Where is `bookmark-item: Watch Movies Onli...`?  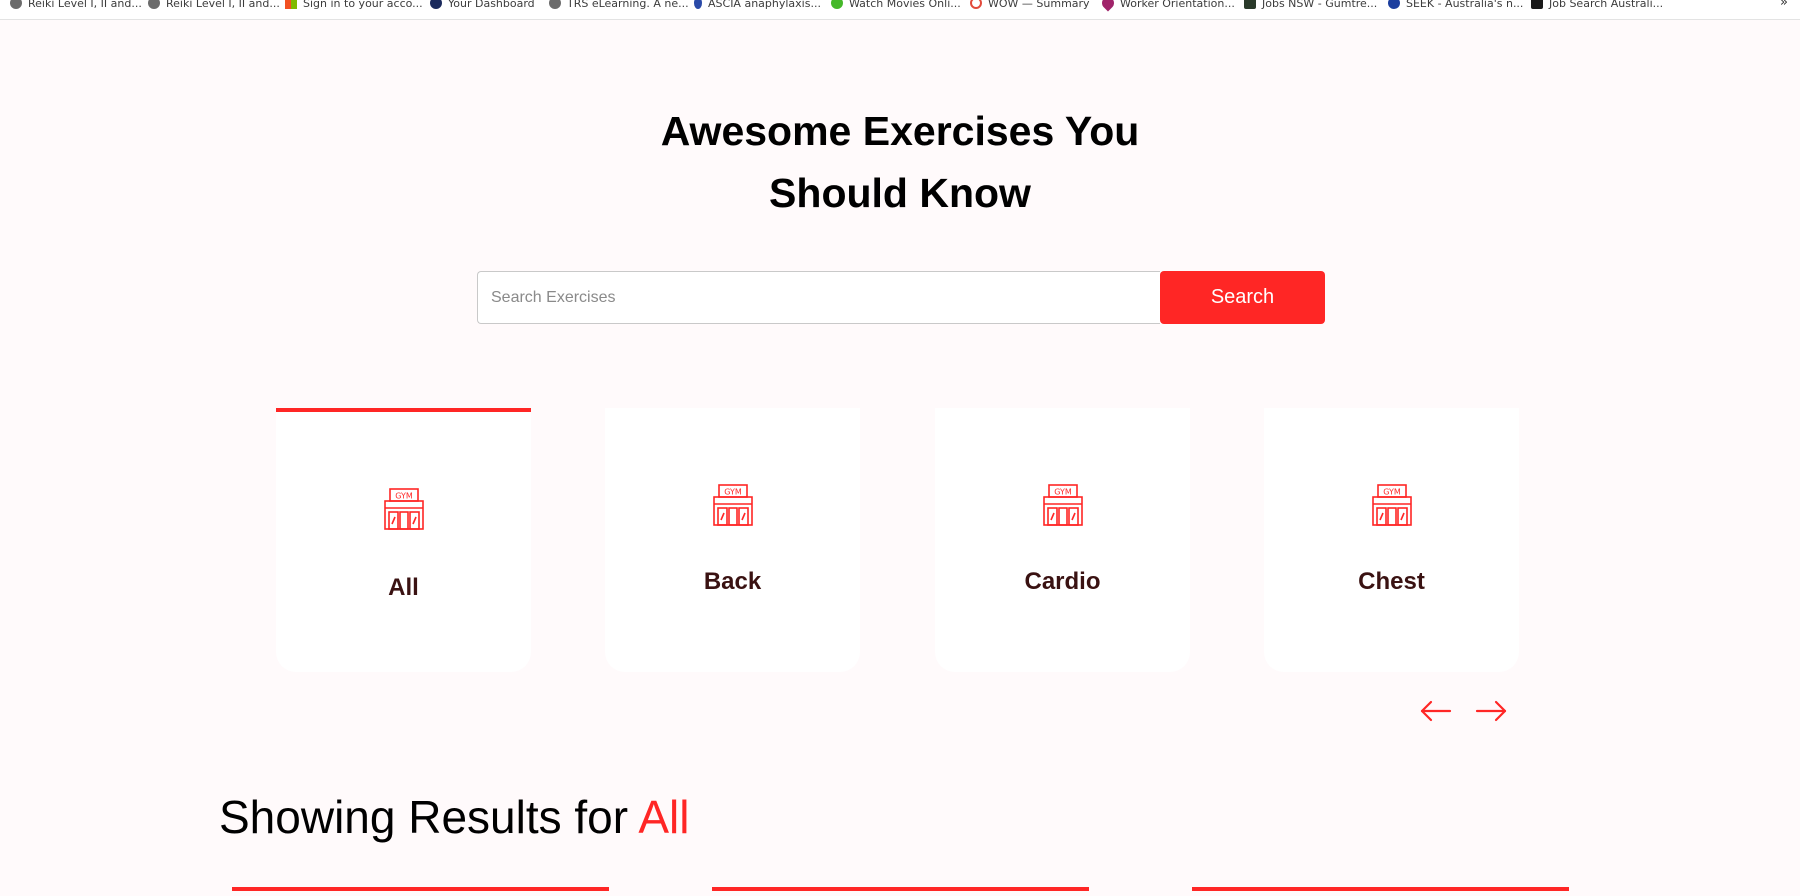 bookmark-item: Watch Movies Onli... is located at coordinates (896, 5).